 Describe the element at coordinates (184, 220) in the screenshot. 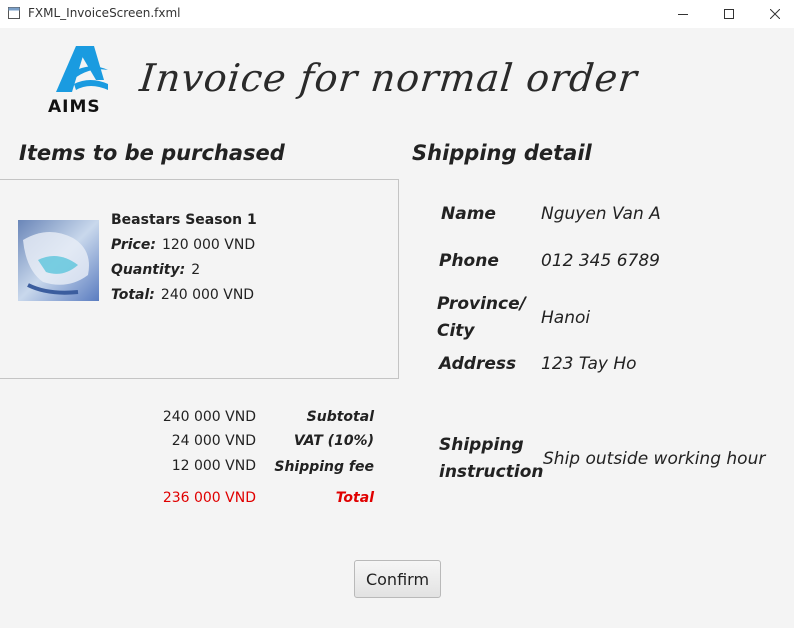

I see `item-name: Beastars Season 1` at that location.